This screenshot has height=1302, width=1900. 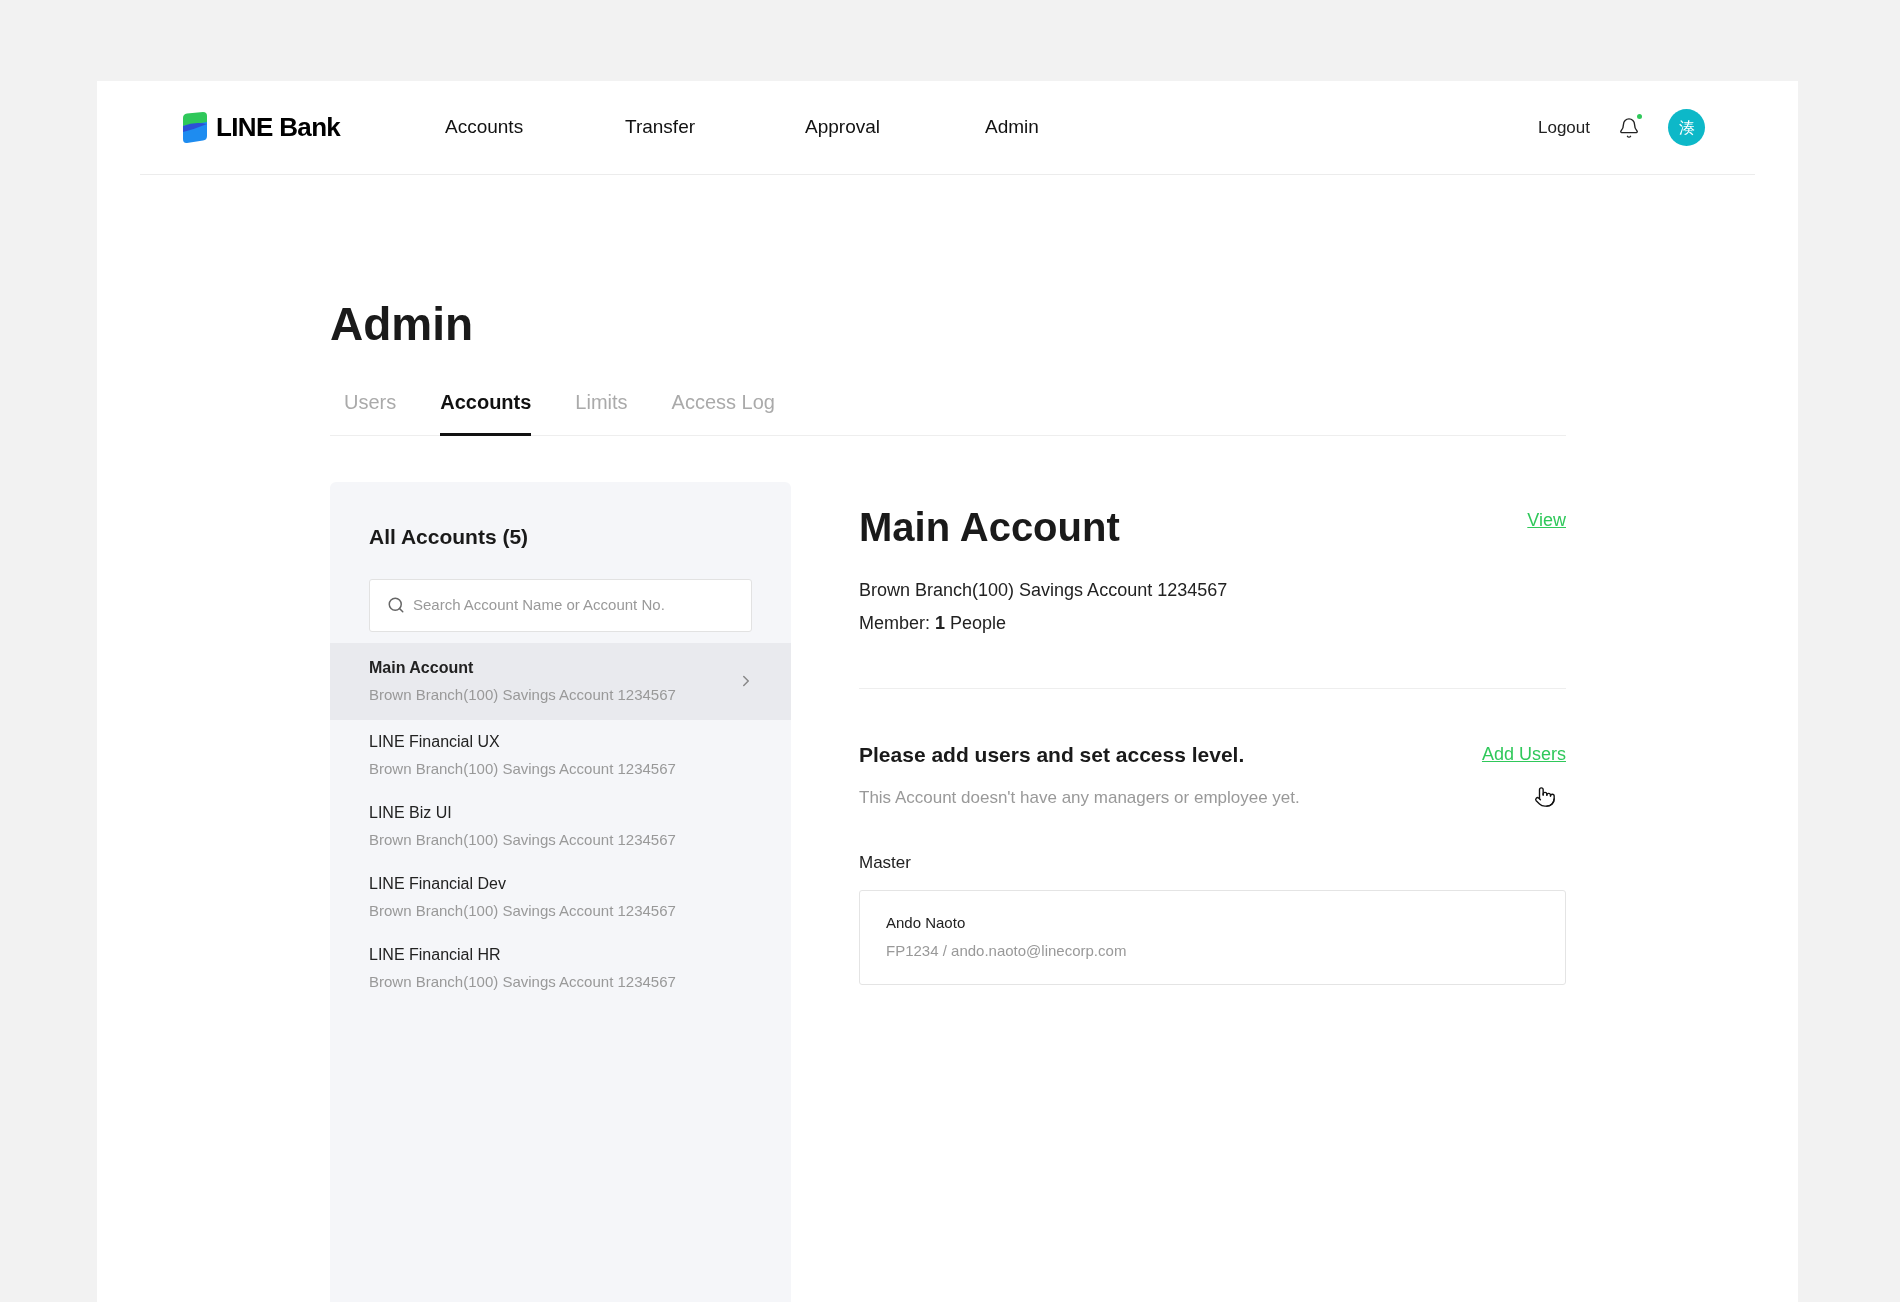 I want to click on account-list-item: LINE Biz UI Brown Branch(100) Savings Account 1234567, so click(x=560, y=826).